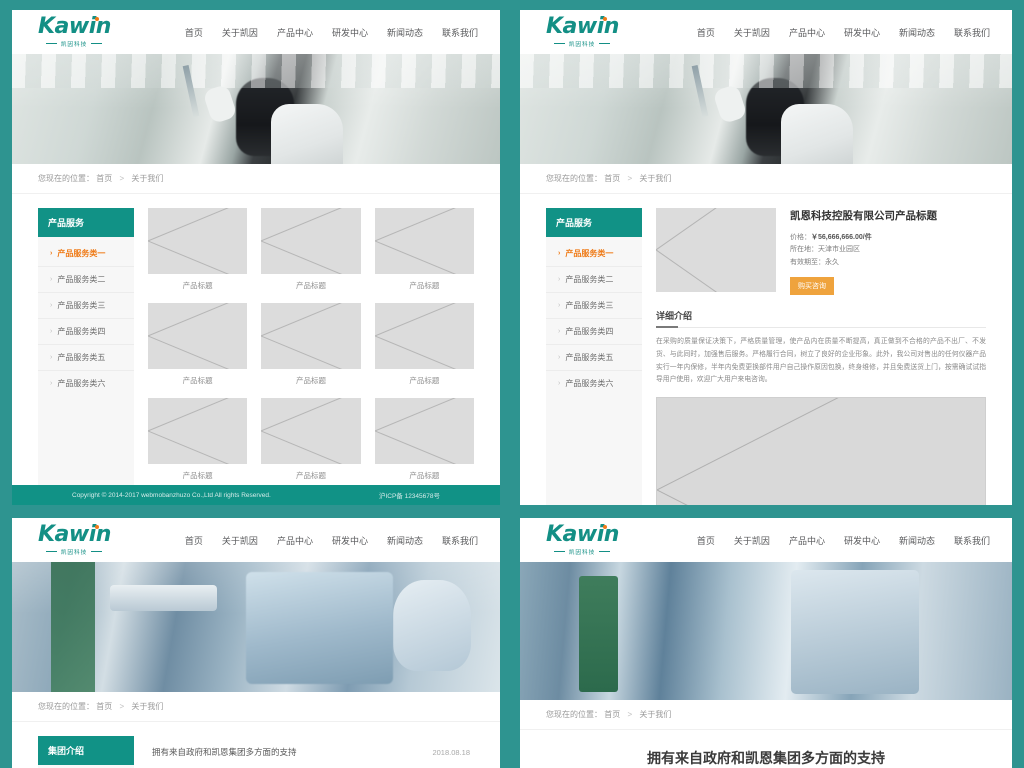  I want to click on hero-banner-lab, so click(256, 109).